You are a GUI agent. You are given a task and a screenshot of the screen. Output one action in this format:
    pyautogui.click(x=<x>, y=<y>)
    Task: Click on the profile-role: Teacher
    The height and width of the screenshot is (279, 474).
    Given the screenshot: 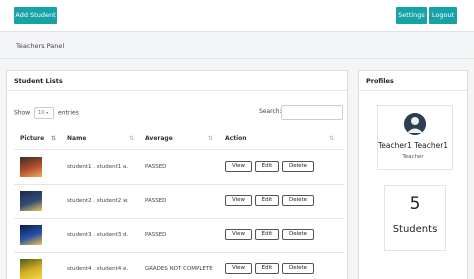 What is the action you would take?
    pyautogui.click(x=413, y=157)
    